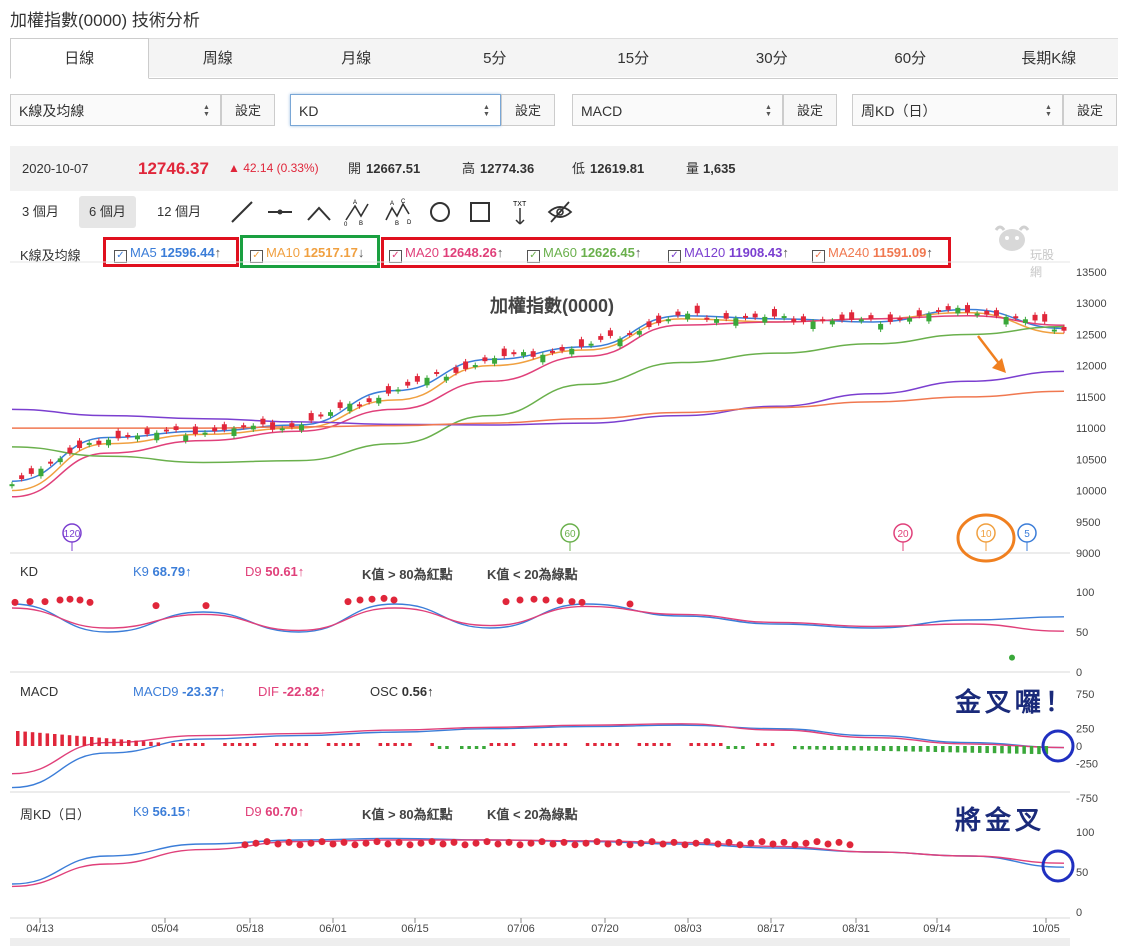 The width and height of the screenshot is (1124, 947). What do you see at coordinates (538, 398) in the screenshot?
I see `ma-line-ma120` at bounding box center [538, 398].